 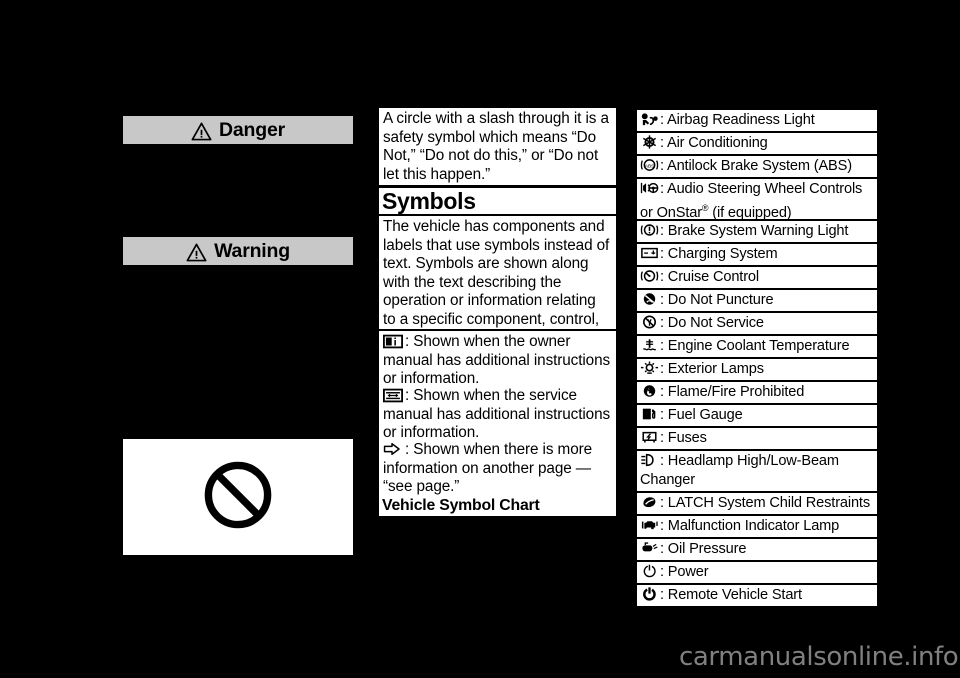 I want to click on abs-icon: ABS, so click(x=649, y=165).